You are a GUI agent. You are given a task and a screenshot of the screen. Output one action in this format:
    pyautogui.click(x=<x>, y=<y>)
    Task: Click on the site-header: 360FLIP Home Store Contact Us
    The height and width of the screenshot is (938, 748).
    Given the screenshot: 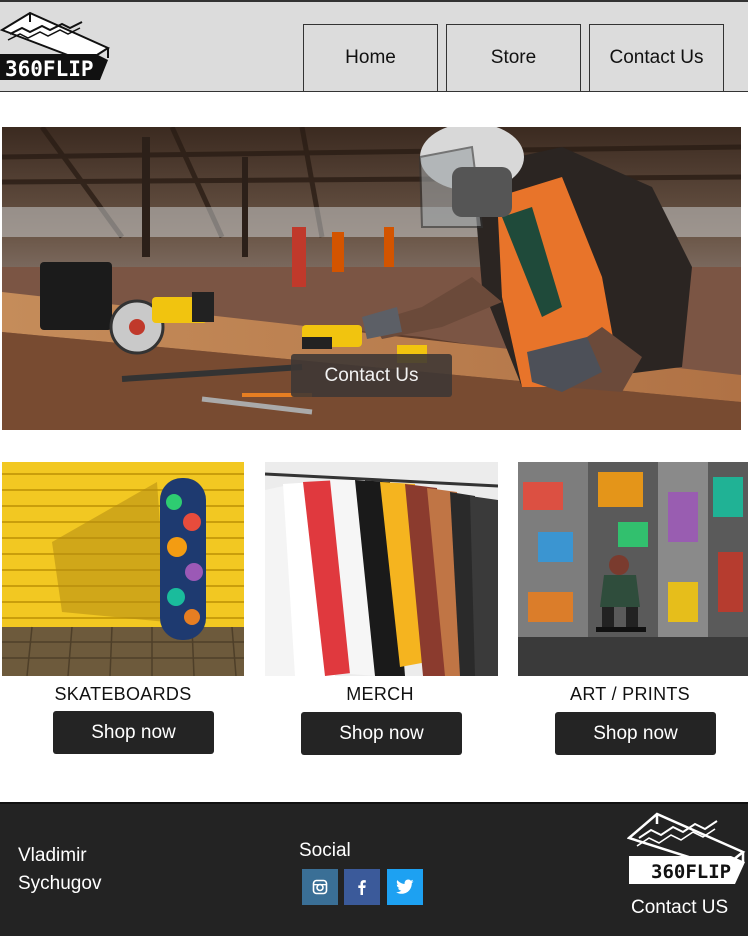 What is the action you would take?
    pyautogui.click(x=374, y=46)
    